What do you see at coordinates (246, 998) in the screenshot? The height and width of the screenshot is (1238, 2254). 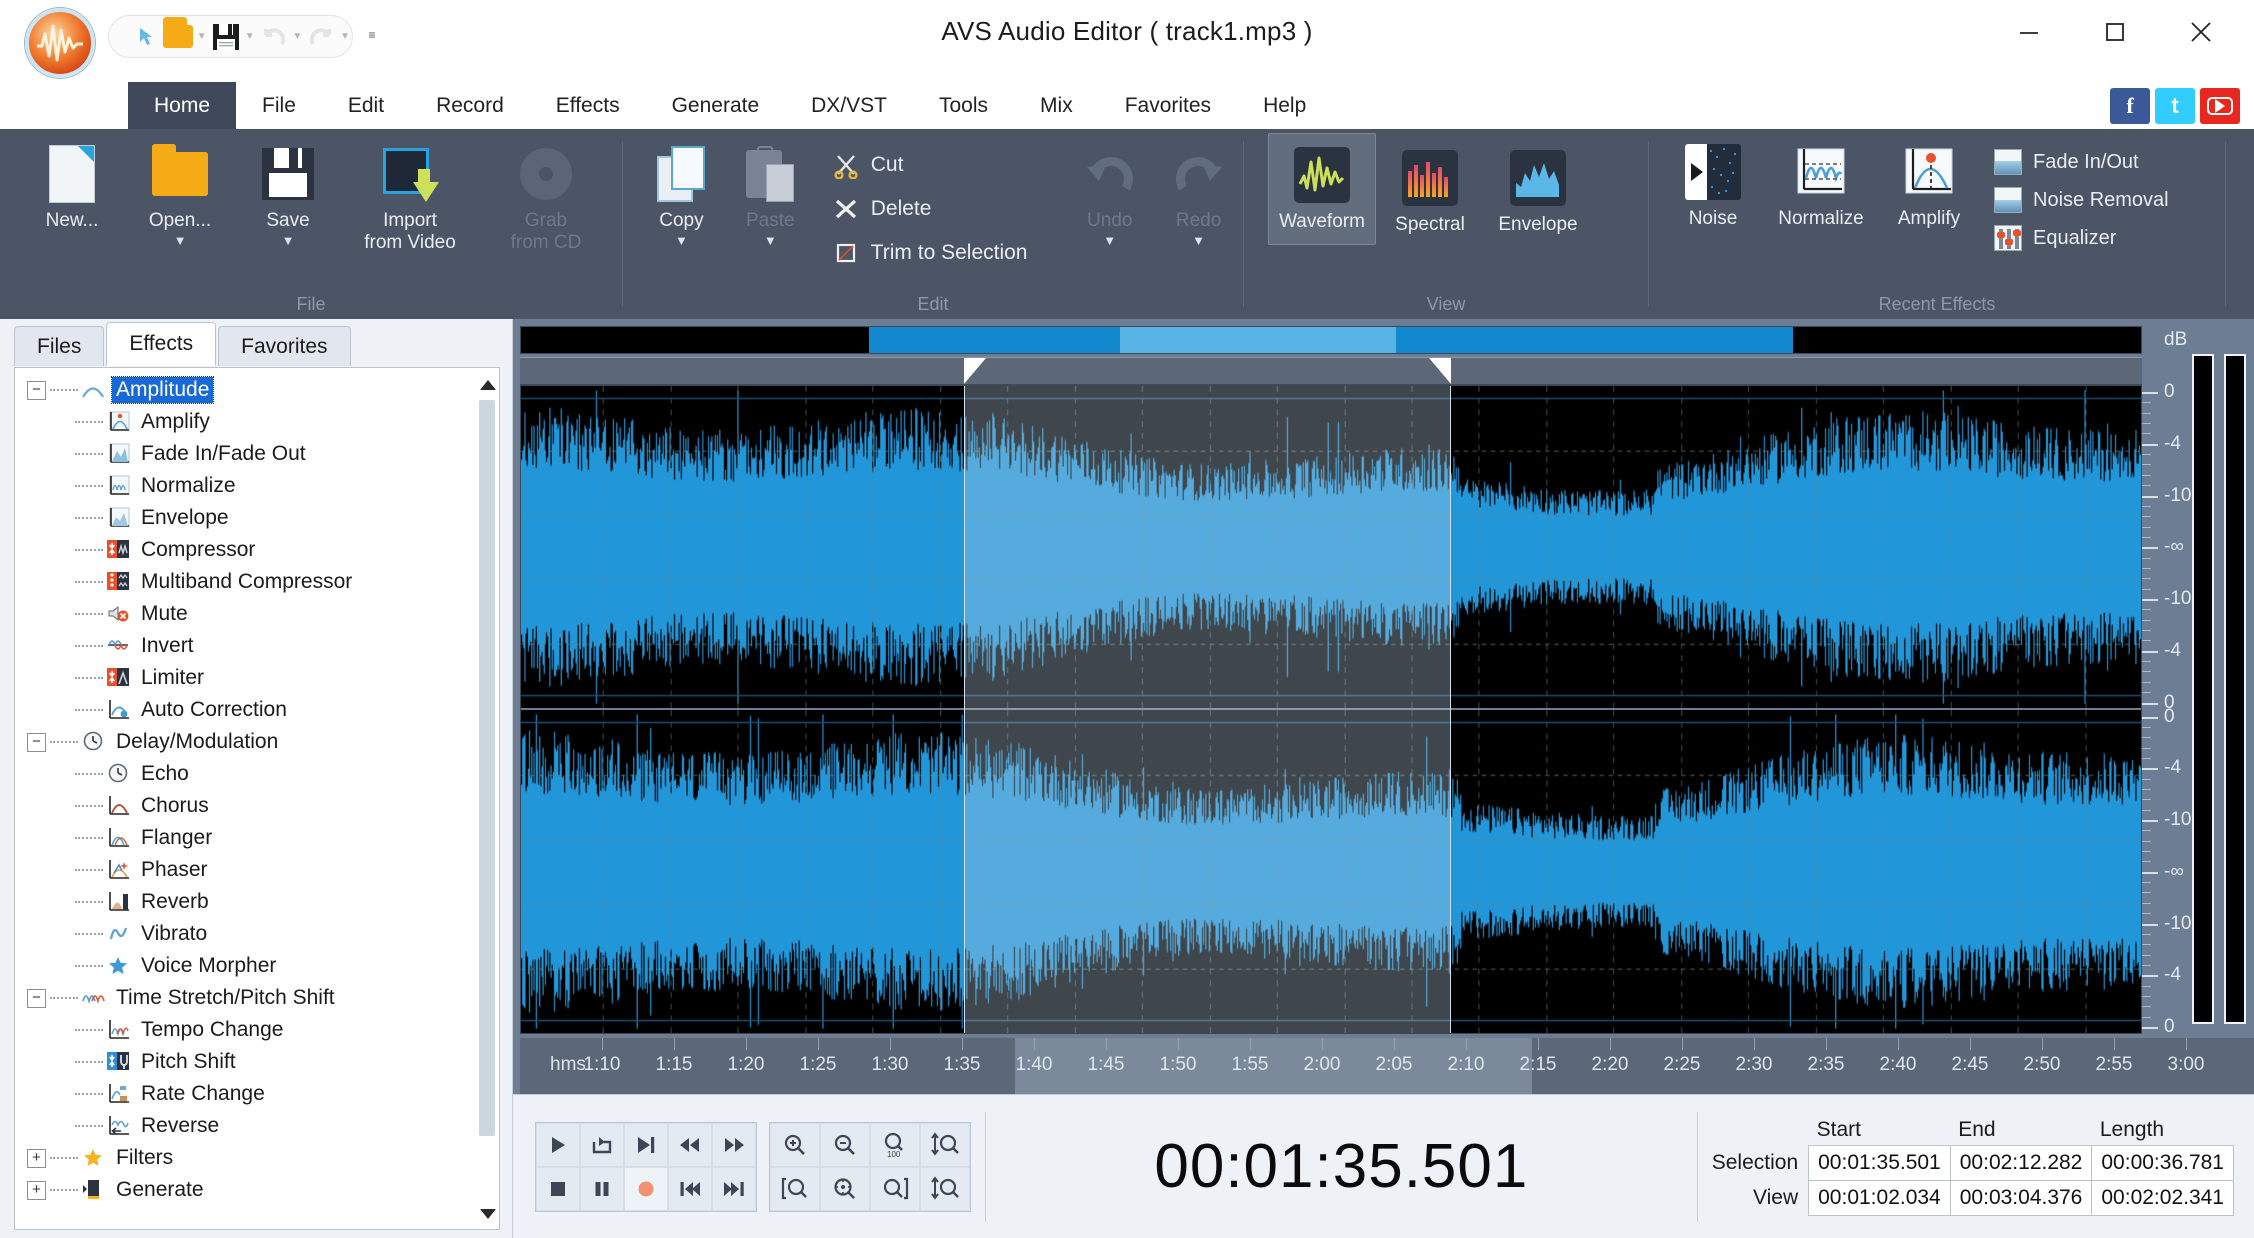 I see `tree-item-time-stretch-pitch-shift: − Time Stretch/Pitch Shift` at bounding box center [246, 998].